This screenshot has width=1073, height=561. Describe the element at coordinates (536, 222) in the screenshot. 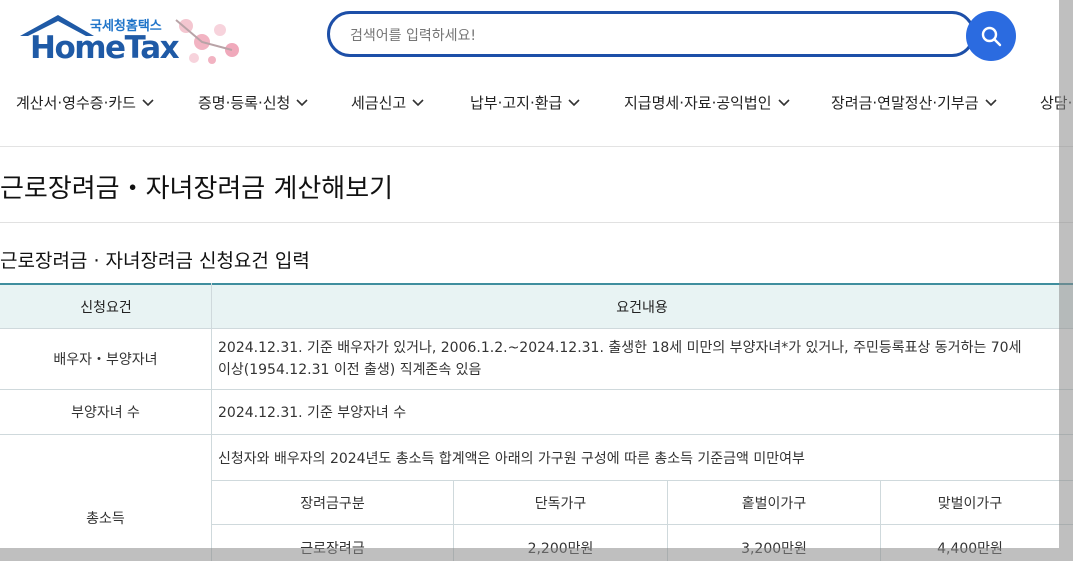

I see `divider` at that location.